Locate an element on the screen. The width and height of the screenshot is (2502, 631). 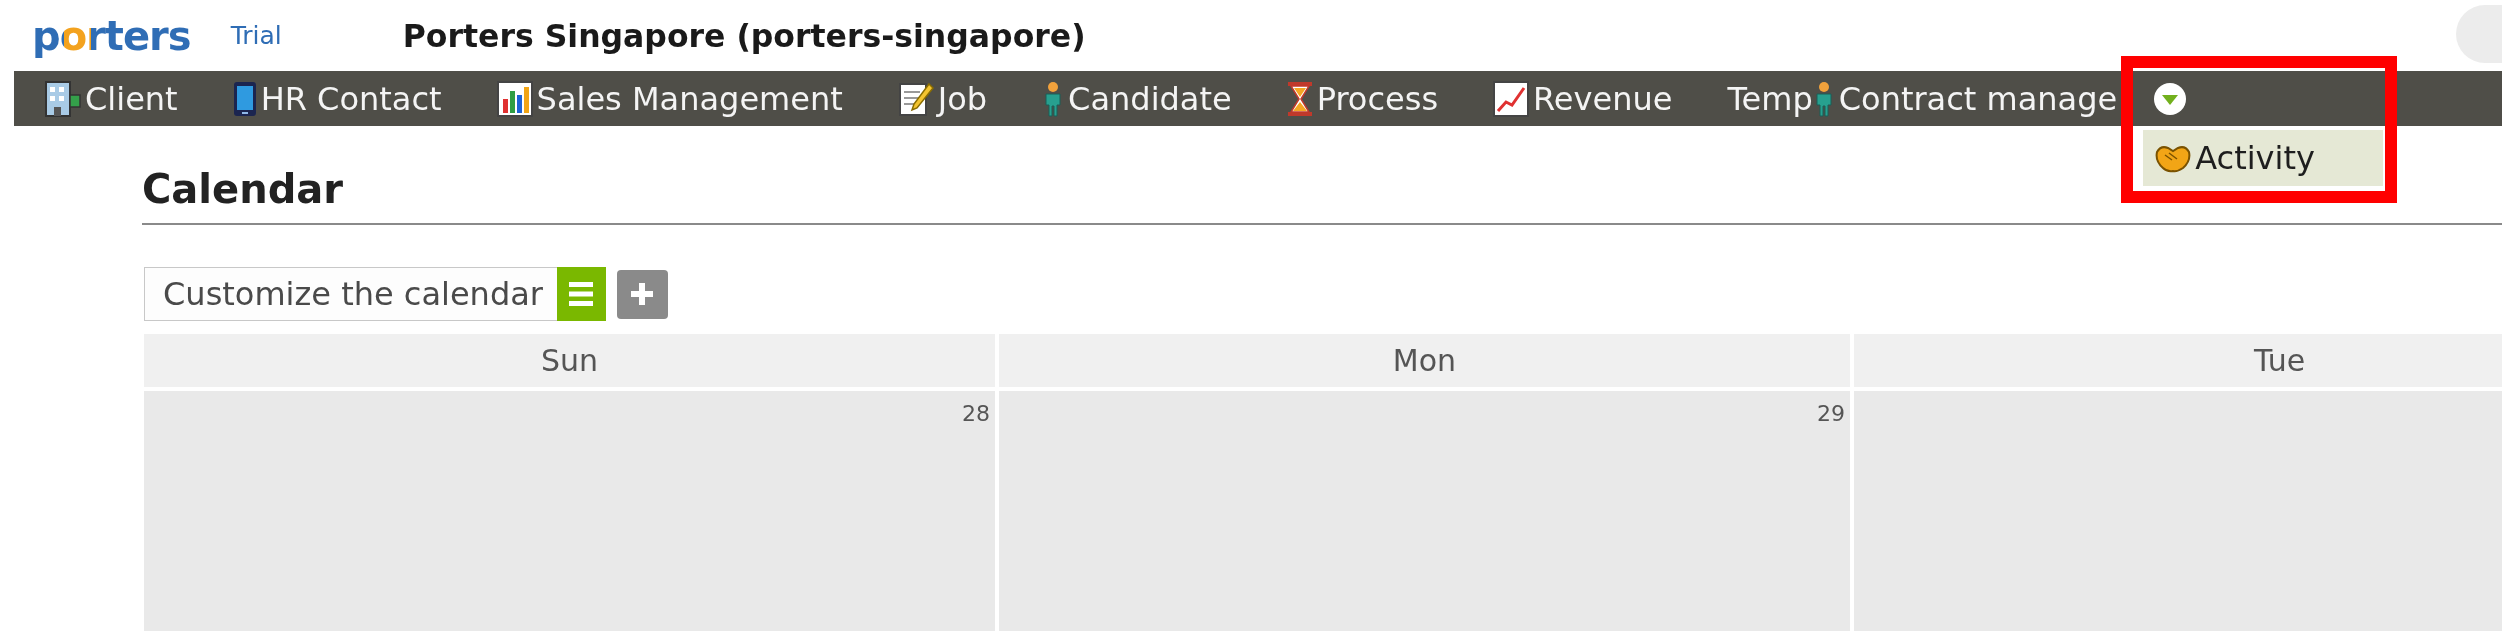
nav-link: Contract manage is located at coordinates (1965, 98).